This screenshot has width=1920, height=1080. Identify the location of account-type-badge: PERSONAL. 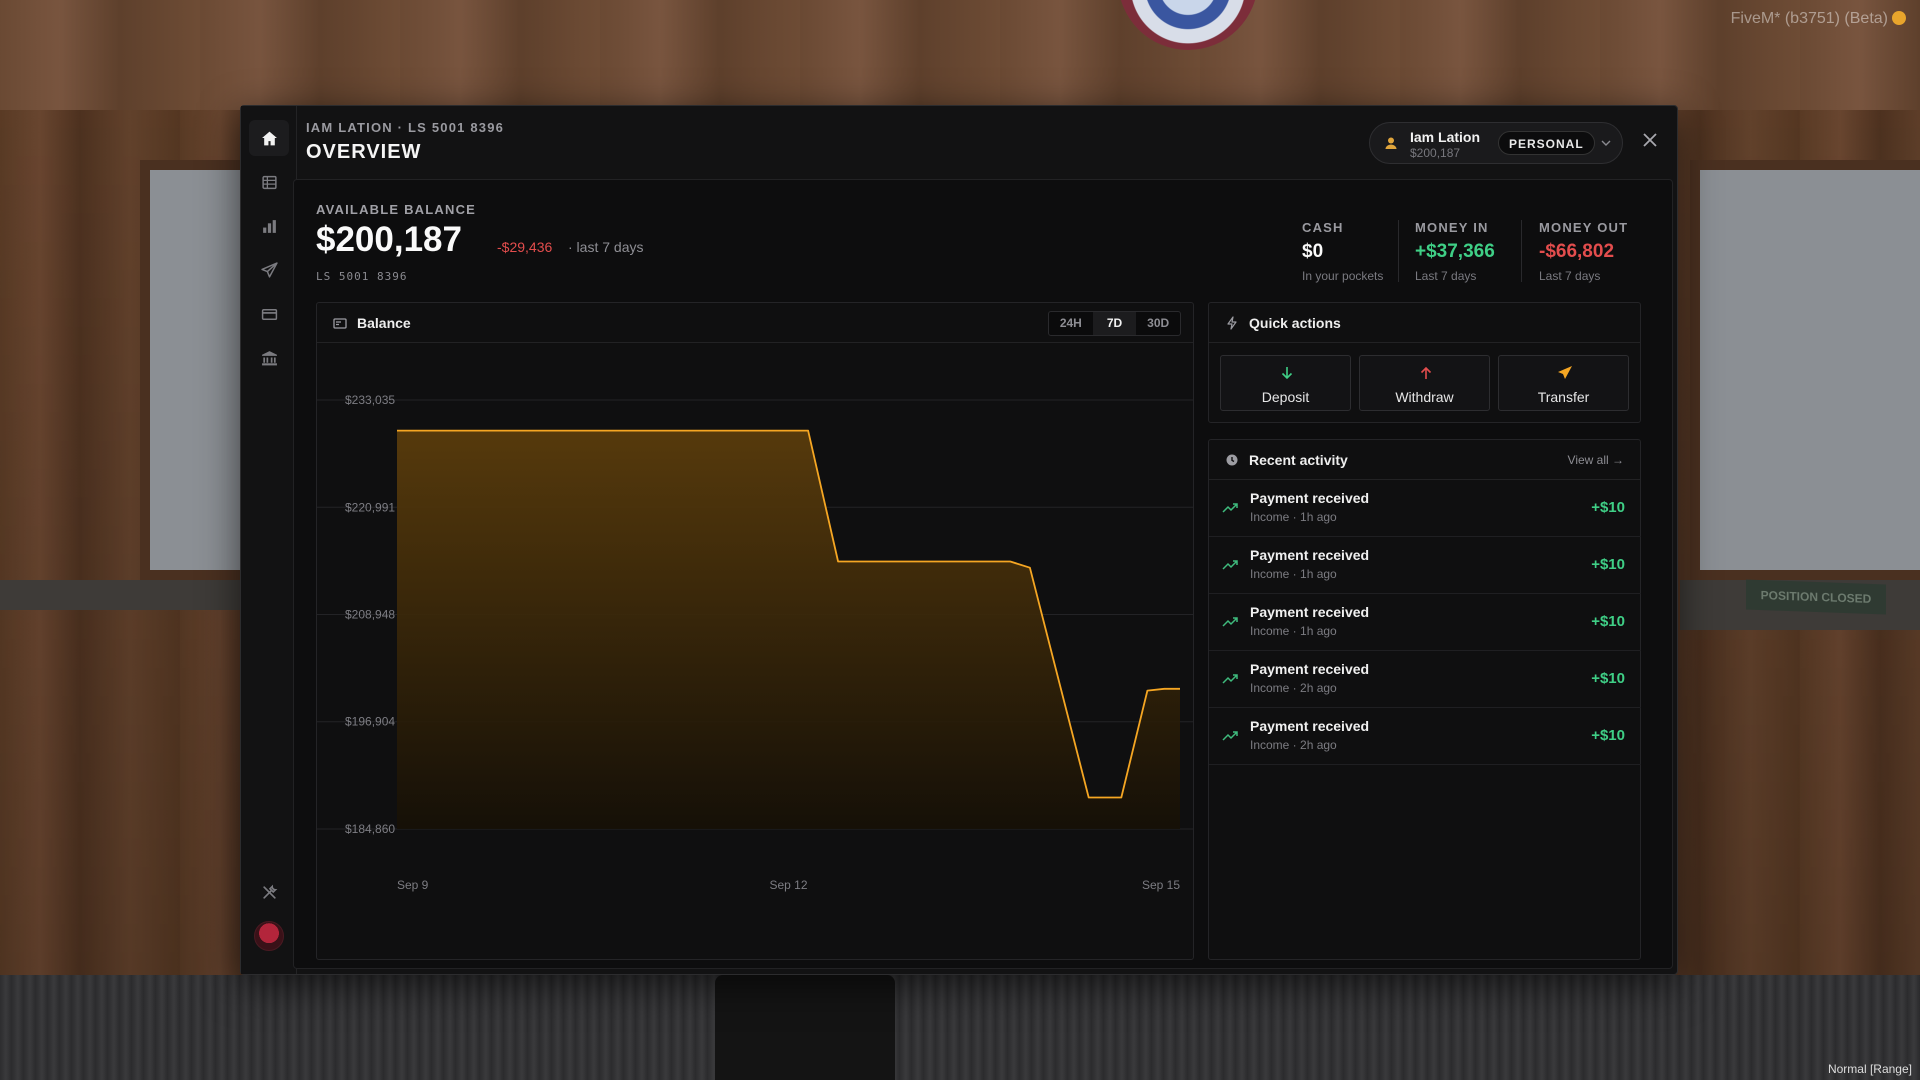
(1546, 143).